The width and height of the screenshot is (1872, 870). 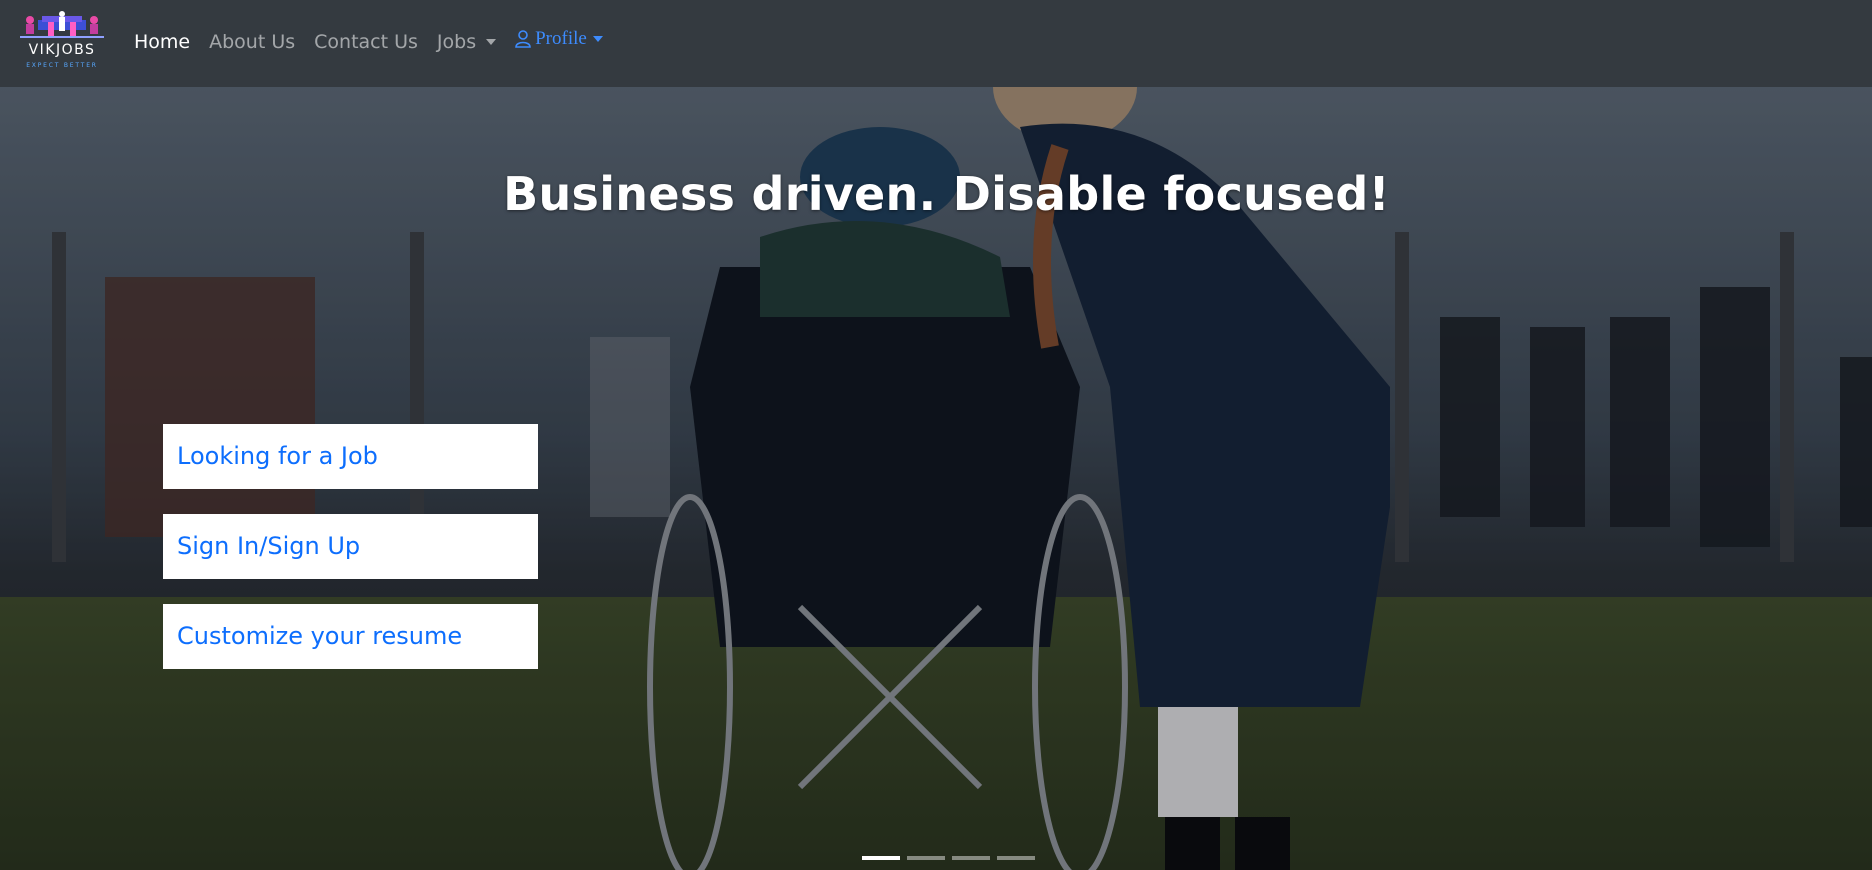 I want to click on logo-graphic-icon, so click(x=62, y=24).